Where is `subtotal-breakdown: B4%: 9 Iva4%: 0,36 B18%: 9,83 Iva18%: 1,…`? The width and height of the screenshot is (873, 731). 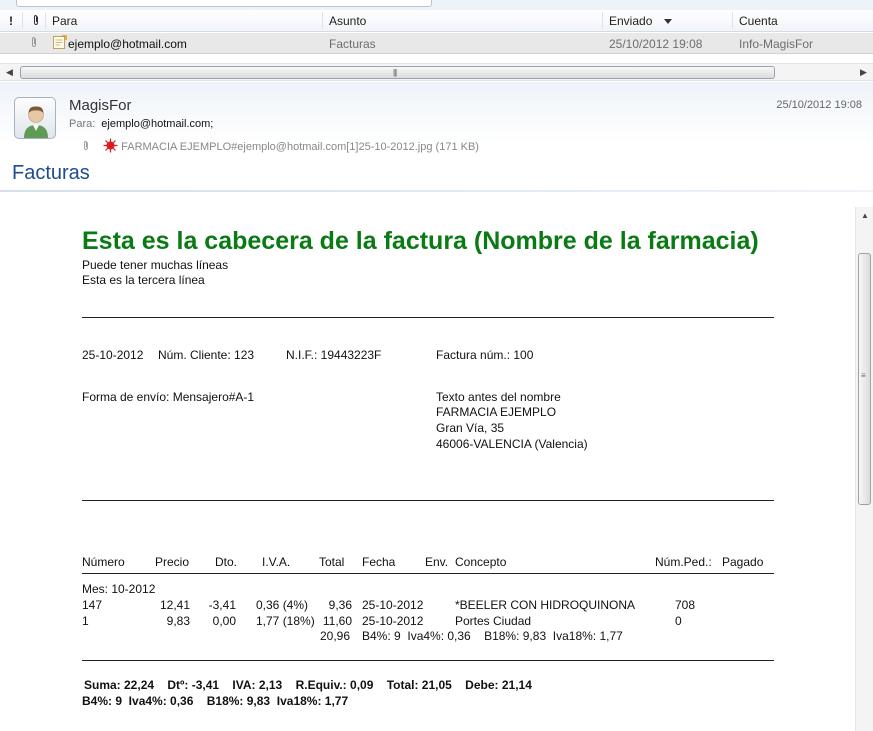 subtotal-breakdown: B4%: 9 Iva4%: 0,36 B18%: 9,83 Iva18%: 1,… is located at coordinates (492, 636).